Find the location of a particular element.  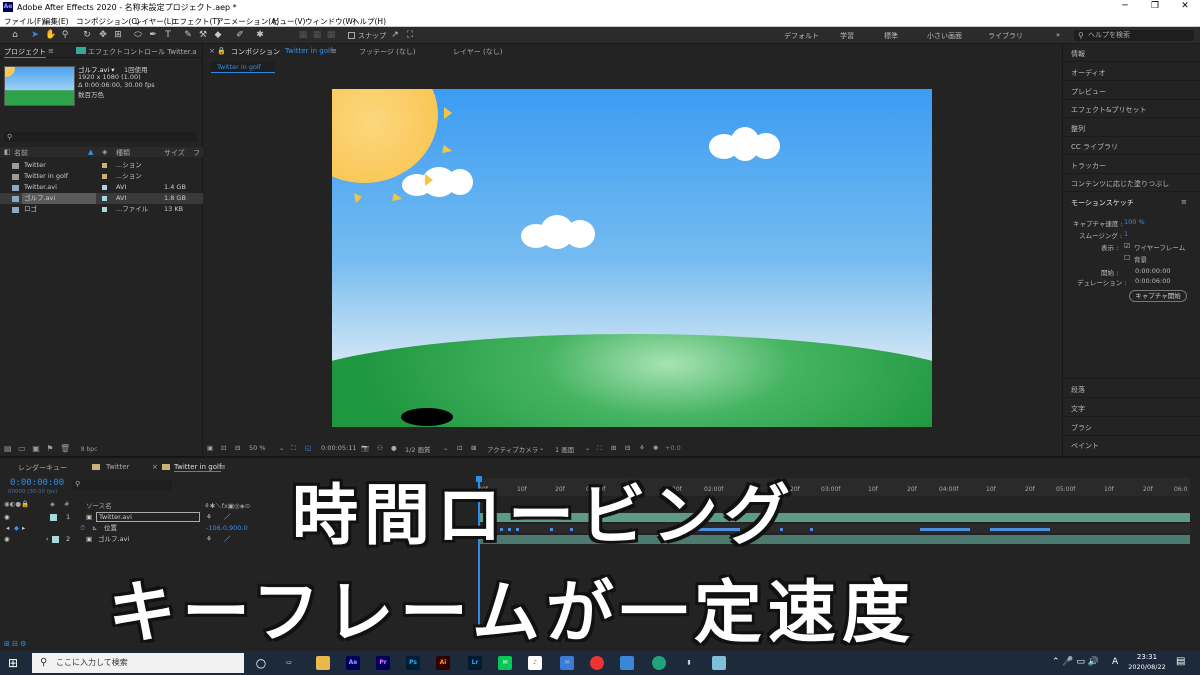

color-channel-icon: ● is located at coordinates (394, 448).